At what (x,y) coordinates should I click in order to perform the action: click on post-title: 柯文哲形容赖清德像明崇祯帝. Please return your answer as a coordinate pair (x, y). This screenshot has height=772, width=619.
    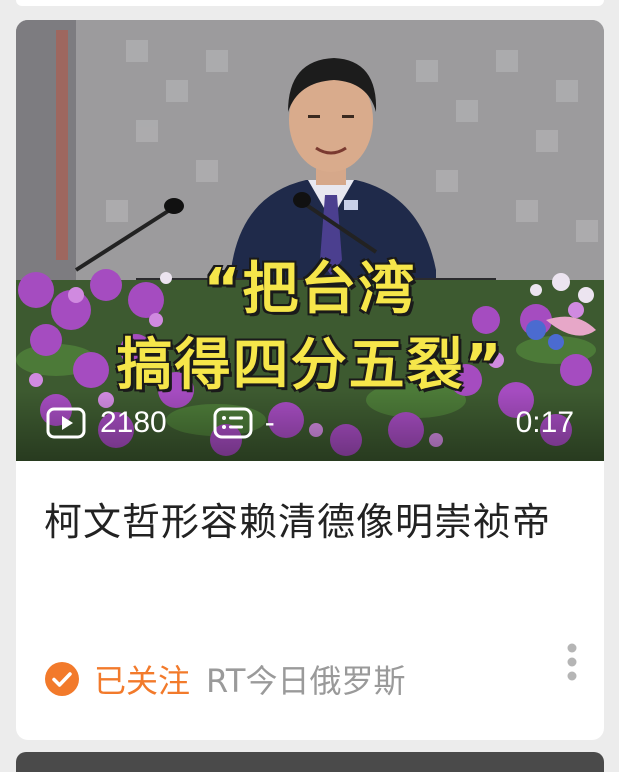
    Looking at the image, I should click on (309, 522).